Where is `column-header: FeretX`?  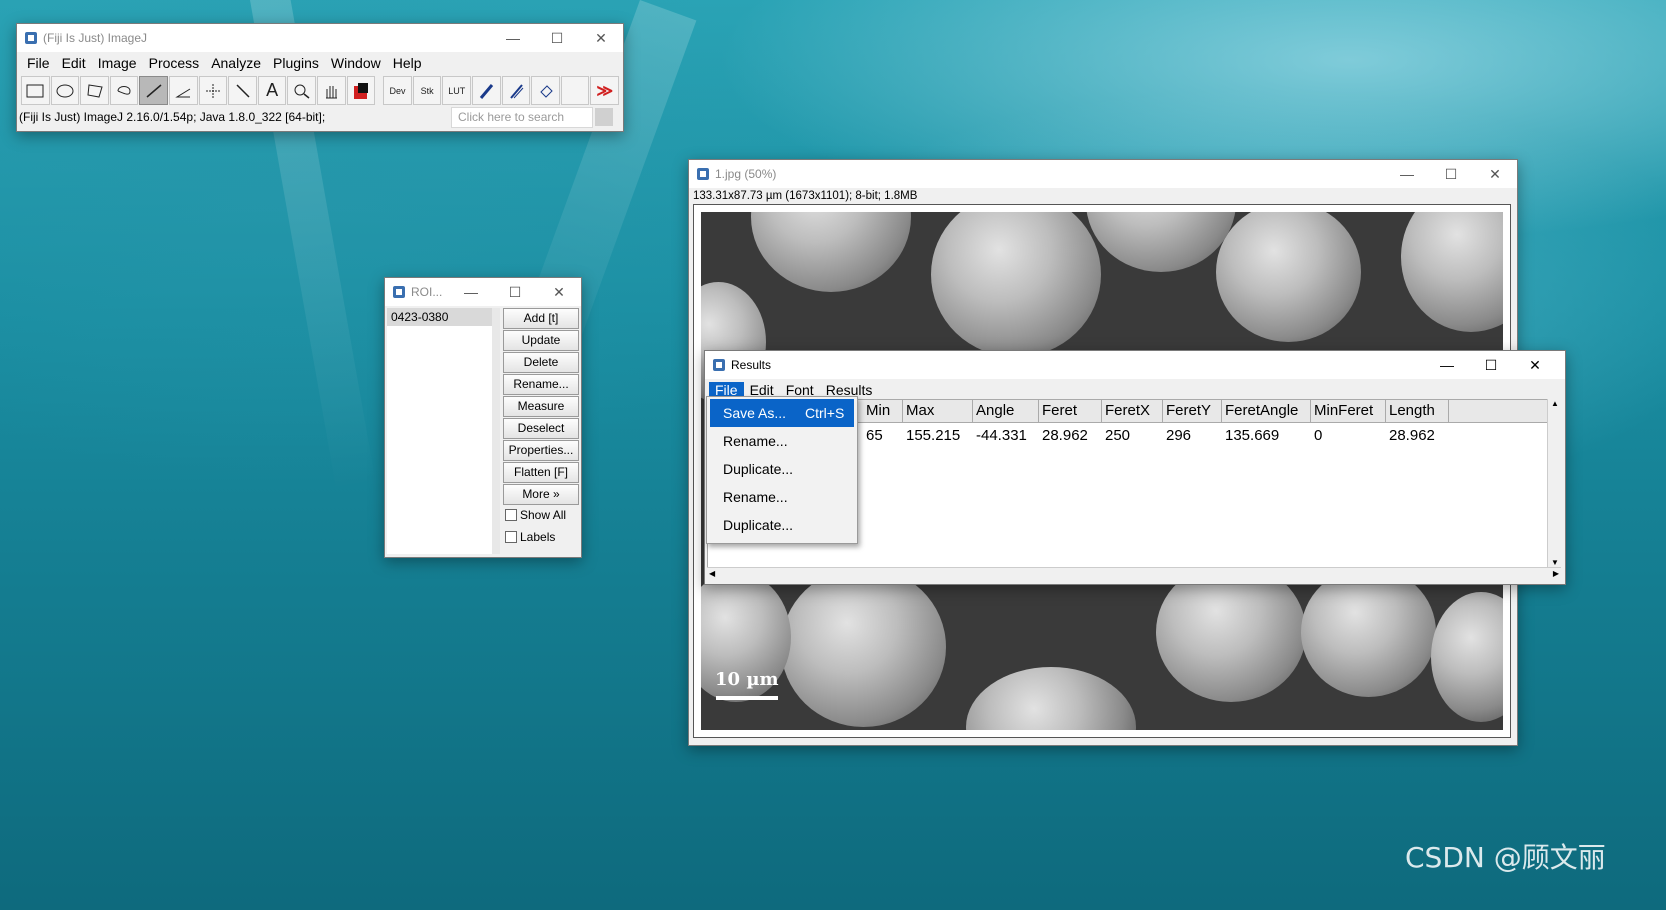
column-header: FeretX is located at coordinates (1132, 411).